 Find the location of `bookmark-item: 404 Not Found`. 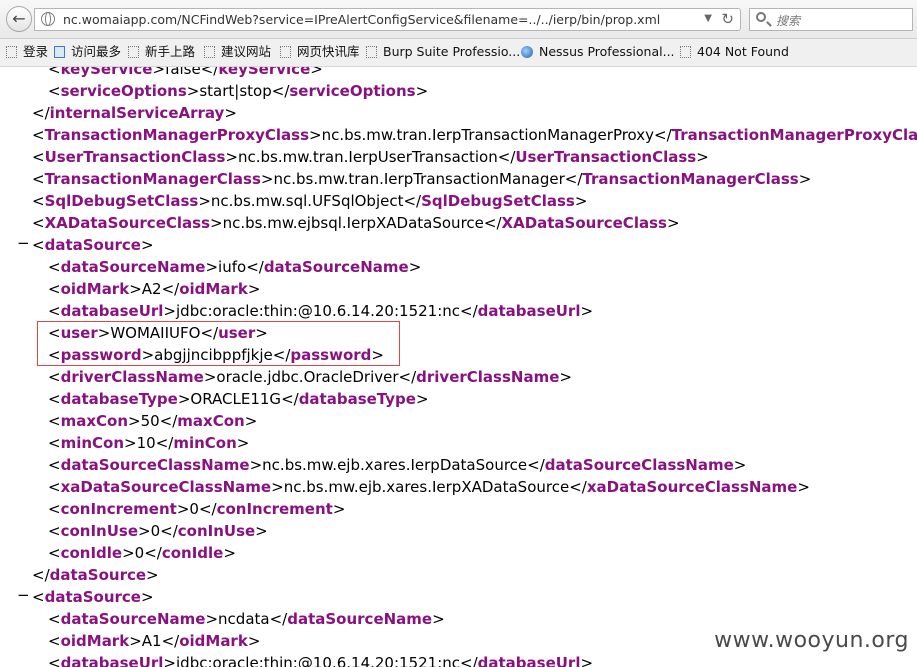

bookmark-item: 404 Not Found is located at coordinates (734, 52).